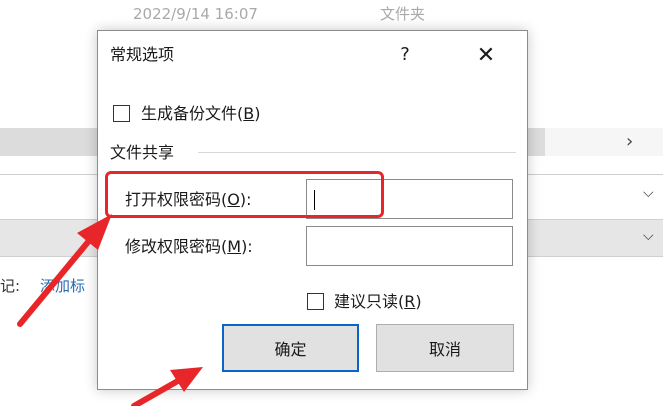 This screenshot has height=406, width=663. Describe the element at coordinates (331, 15) in the screenshot. I see `background-header-row: 2022/9/14 16:07 文件夹` at that location.